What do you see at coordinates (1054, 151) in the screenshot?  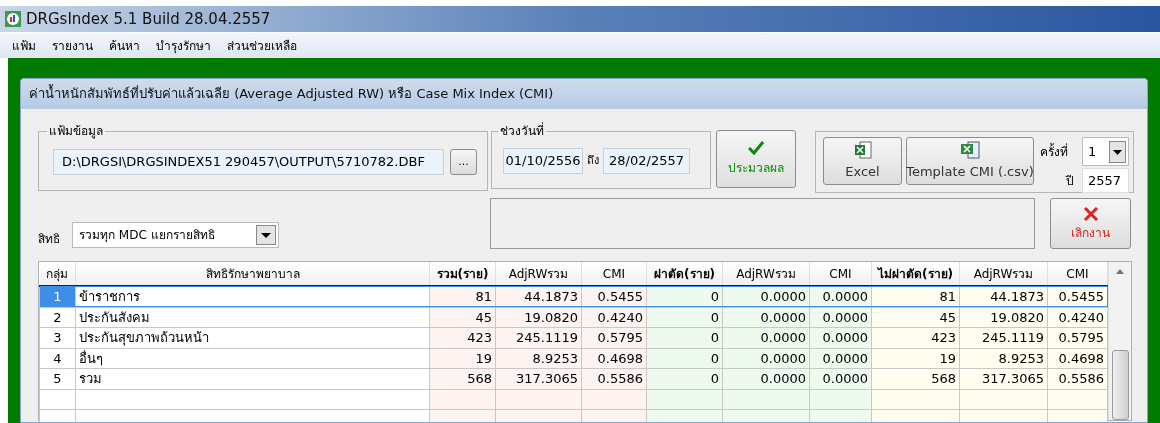 I see `round-label: ครั้งที่` at bounding box center [1054, 151].